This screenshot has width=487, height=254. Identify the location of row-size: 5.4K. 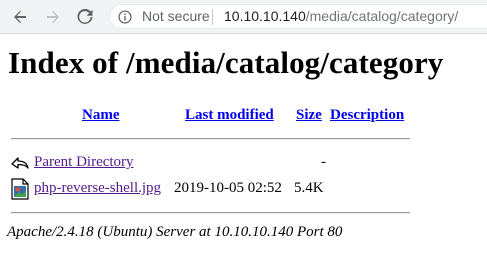
(309, 188).